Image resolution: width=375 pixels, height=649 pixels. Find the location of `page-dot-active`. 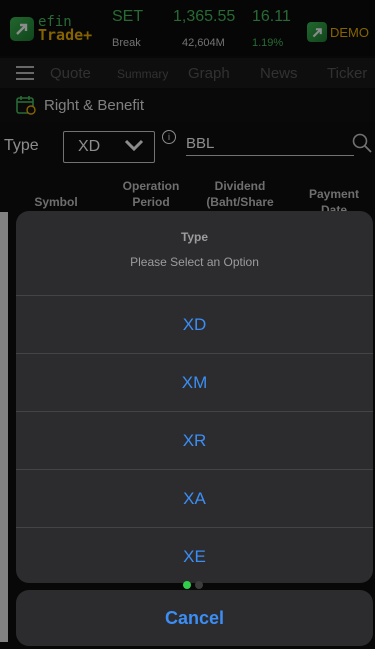

page-dot-active is located at coordinates (187, 585).